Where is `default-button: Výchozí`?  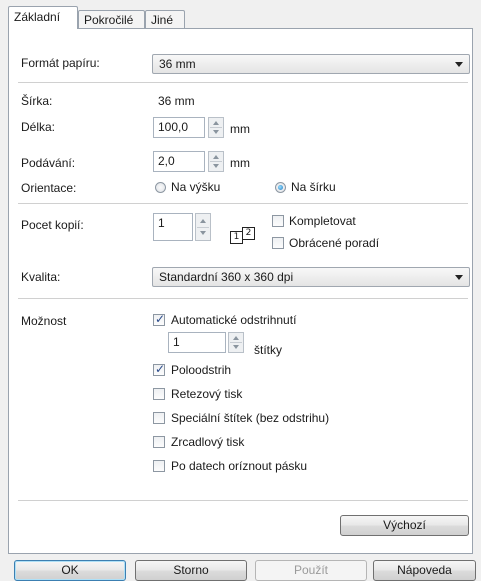
default-button: Výchozí is located at coordinates (404, 525).